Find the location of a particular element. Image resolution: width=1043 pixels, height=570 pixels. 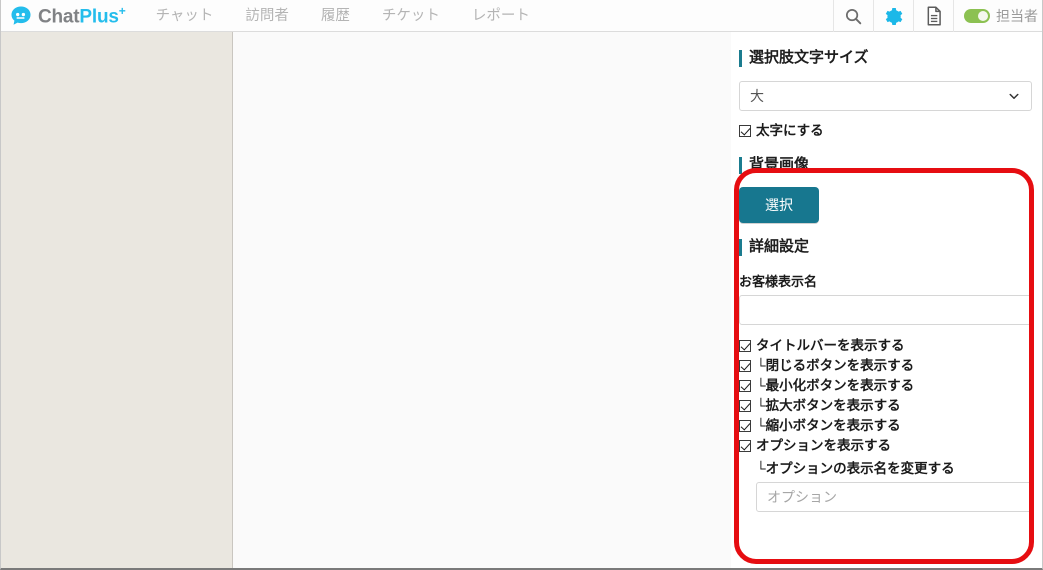

document-icon is located at coordinates (934, 16).